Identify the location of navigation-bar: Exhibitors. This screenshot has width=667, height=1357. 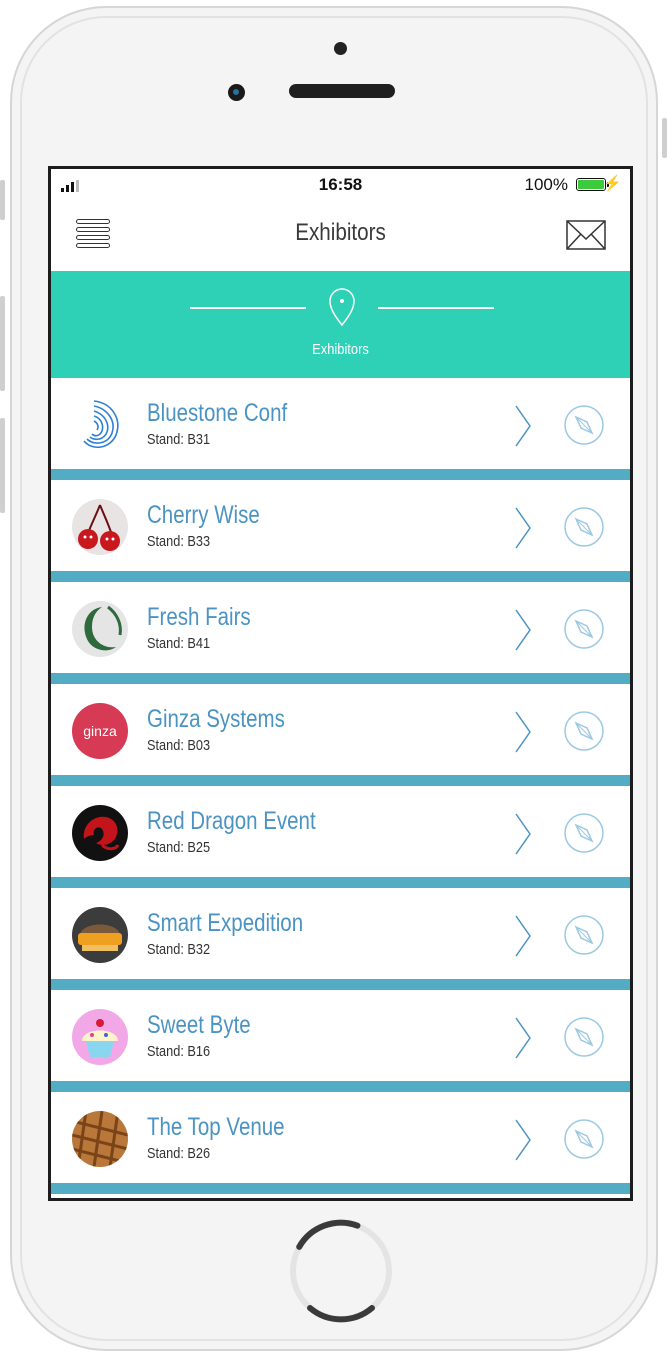
(340, 235).